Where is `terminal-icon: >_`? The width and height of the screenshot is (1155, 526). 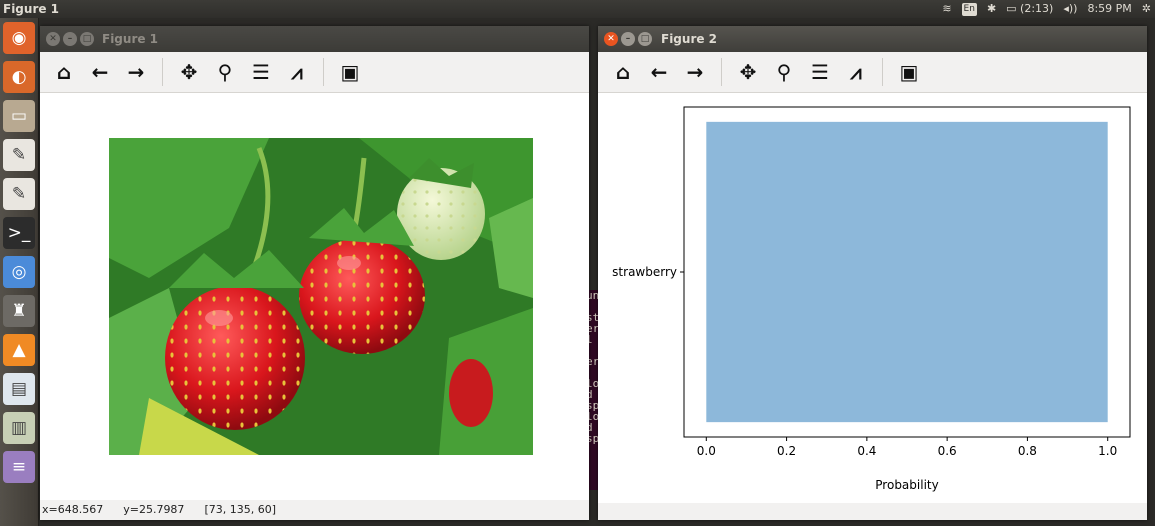
terminal-icon: >_ is located at coordinates (19, 233).